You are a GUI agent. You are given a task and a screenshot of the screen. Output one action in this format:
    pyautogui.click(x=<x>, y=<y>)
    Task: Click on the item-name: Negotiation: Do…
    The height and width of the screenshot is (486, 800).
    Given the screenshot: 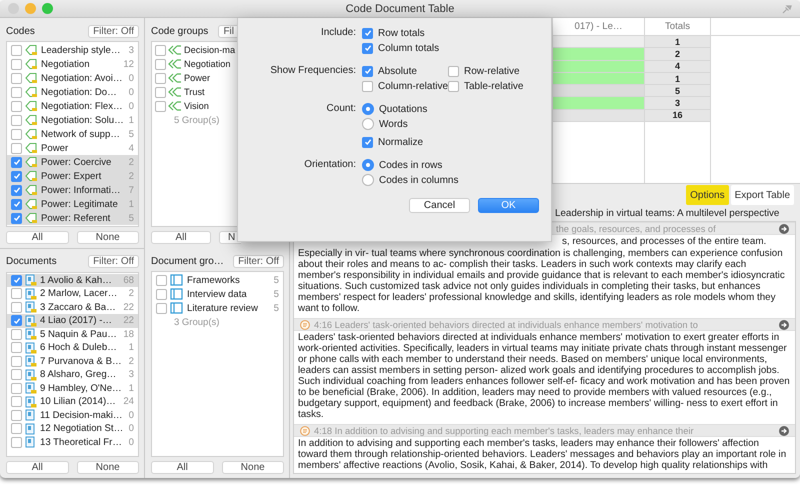 What is the action you would take?
    pyautogui.click(x=83, y=92)
    